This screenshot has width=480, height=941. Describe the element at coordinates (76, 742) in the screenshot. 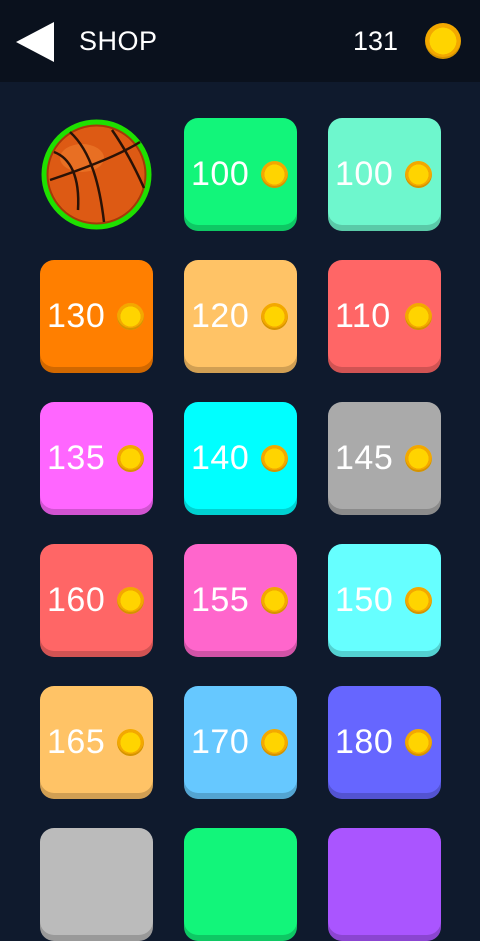

I see `item-price: 165` at that location.